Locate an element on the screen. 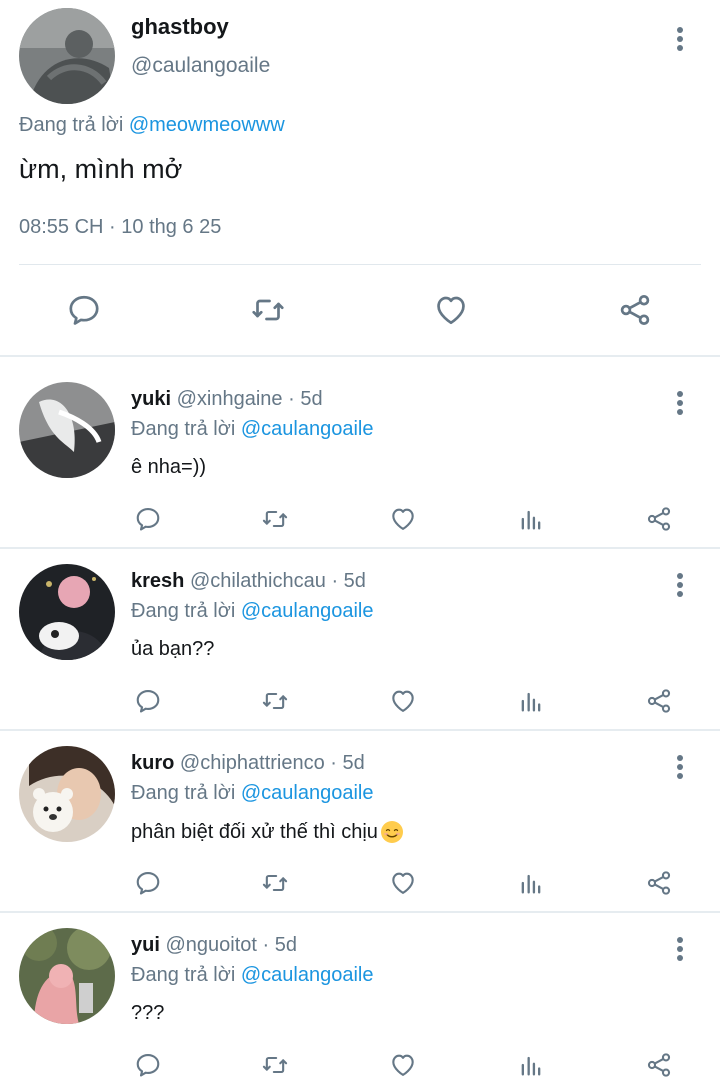 The height and width of the screenshot is (1089, 720). tweet-text: phân biệt đối xử thế thì chịu is located at coordinates (267, 832).